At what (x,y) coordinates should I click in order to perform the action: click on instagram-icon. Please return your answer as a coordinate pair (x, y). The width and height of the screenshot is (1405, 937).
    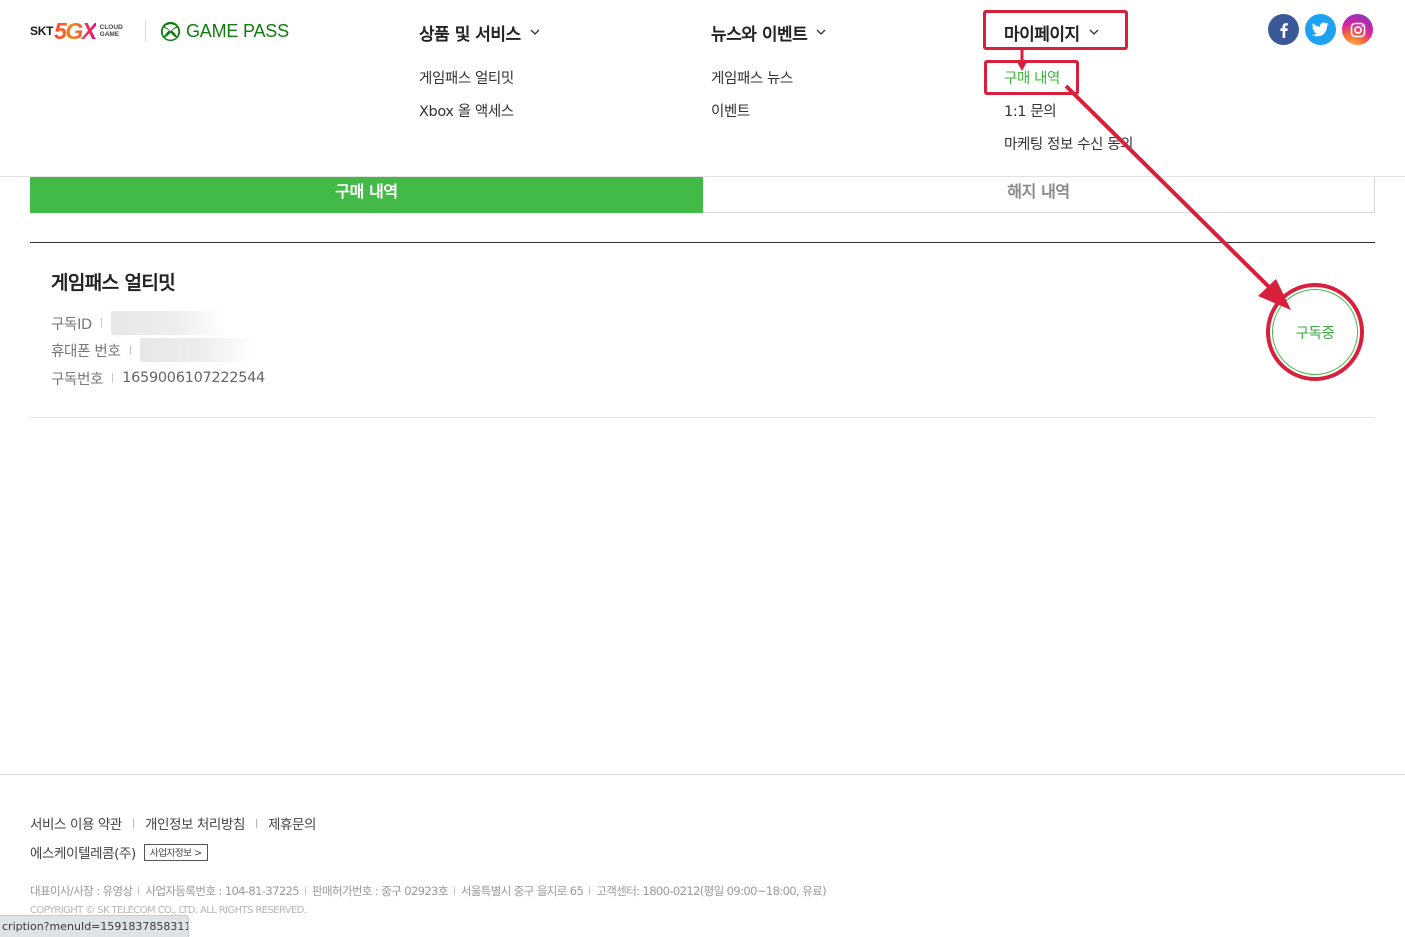
    Looking at the image, I should click on (1357, 29).